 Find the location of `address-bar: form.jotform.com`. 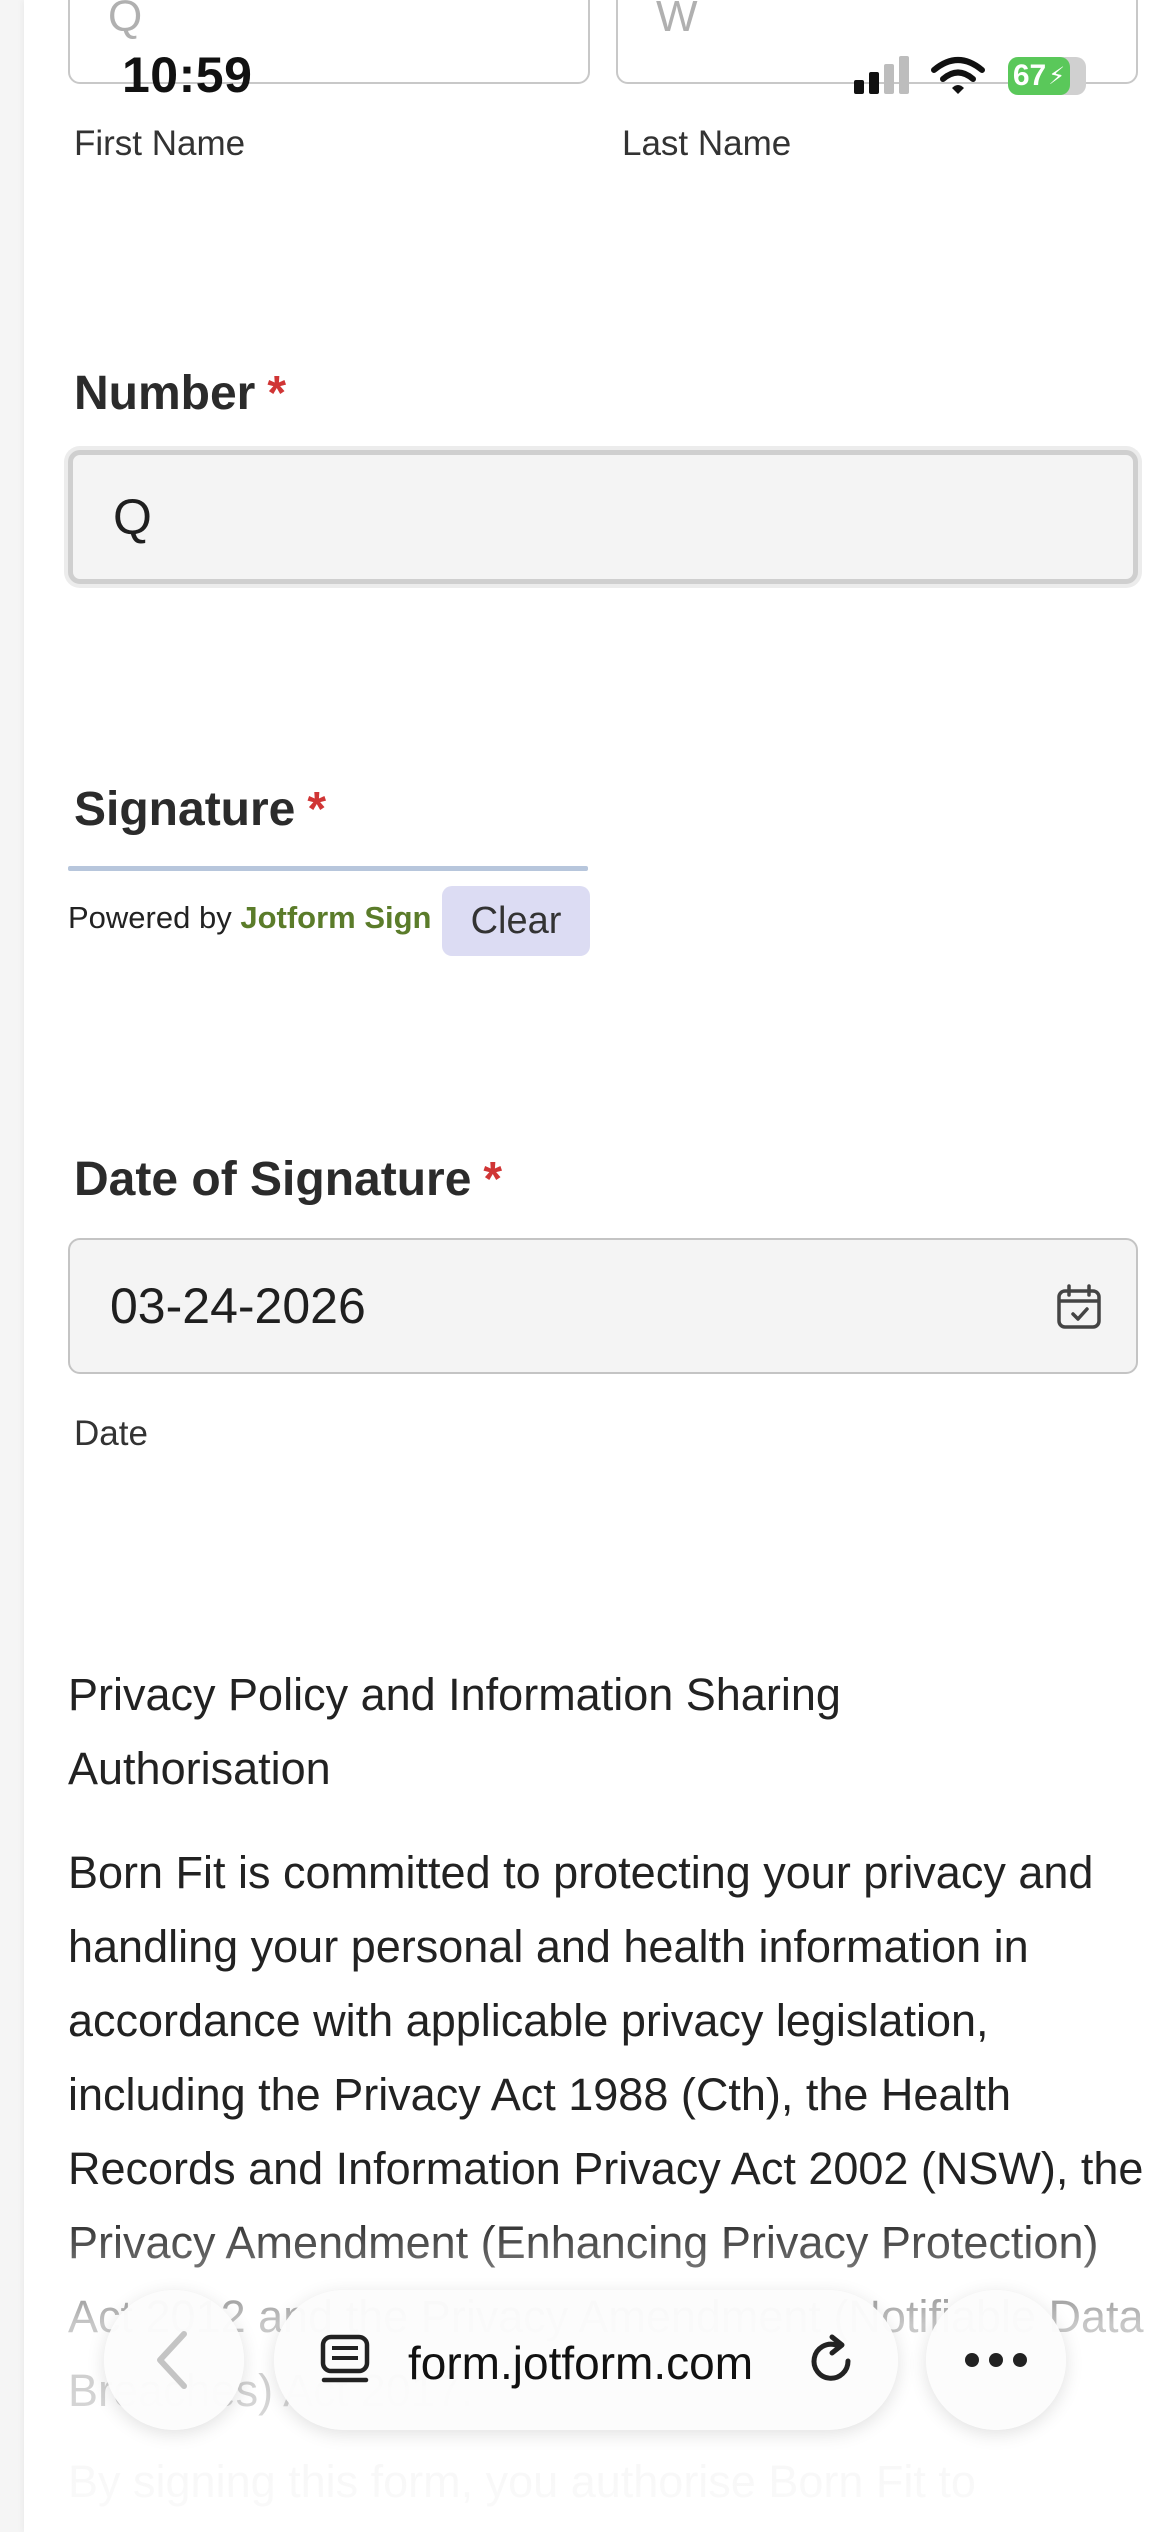

address-bar: form.jotform.com is located at coordinates (586, 2360).